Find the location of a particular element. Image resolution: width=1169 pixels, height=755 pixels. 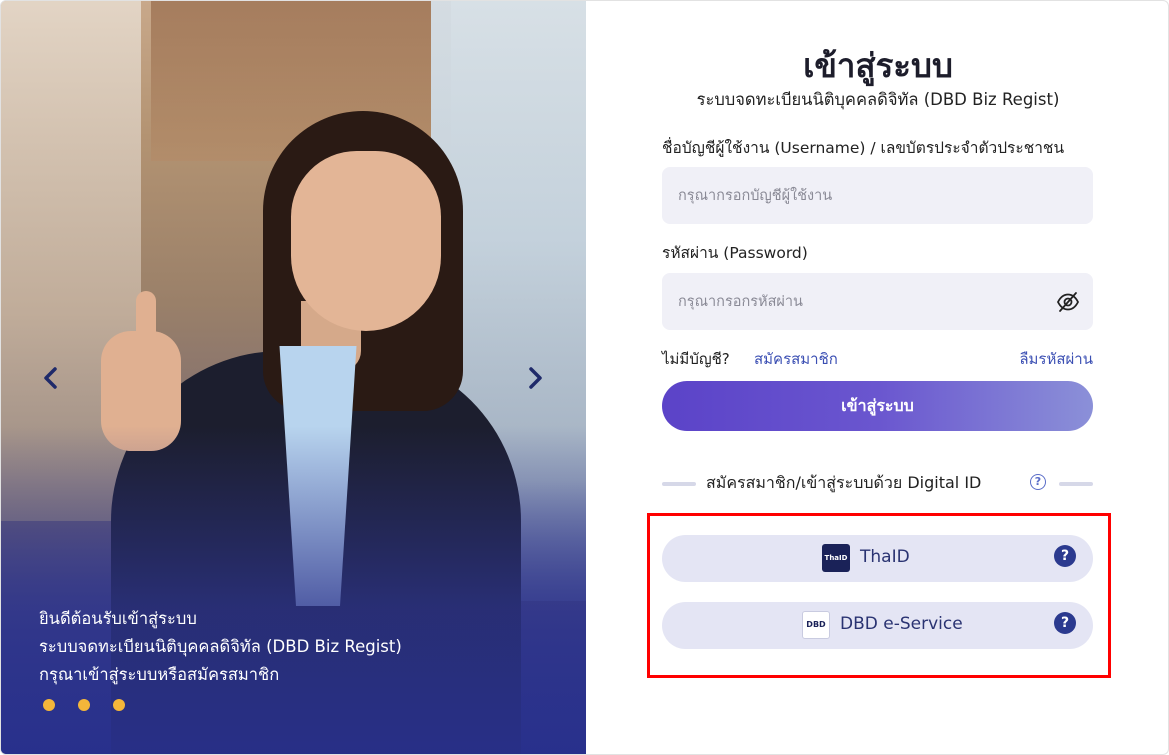

page-title: เข้าสู่ระบบ is located at coordinates (878, 65).